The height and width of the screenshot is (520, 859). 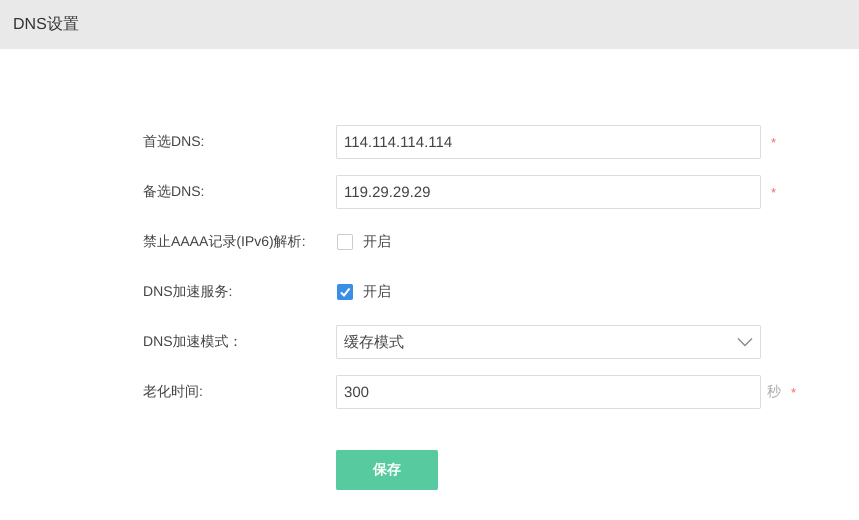 I want to click on field-label: DNS加速模式：, so click(x=193, y=342).